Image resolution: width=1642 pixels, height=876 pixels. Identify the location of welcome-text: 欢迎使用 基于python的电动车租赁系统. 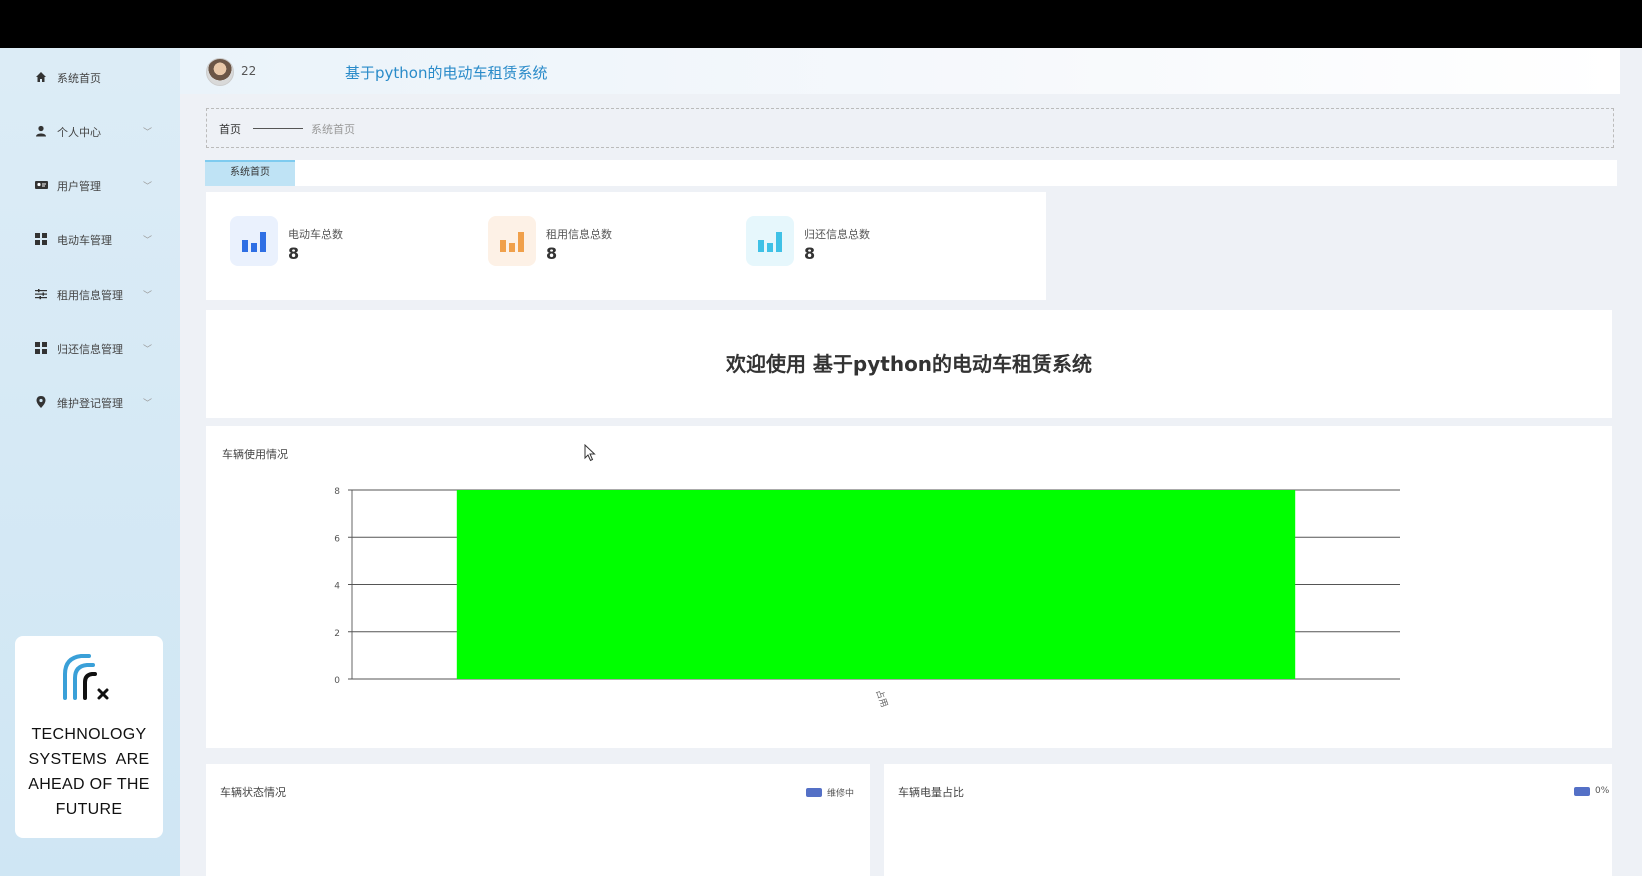
(909, 364).